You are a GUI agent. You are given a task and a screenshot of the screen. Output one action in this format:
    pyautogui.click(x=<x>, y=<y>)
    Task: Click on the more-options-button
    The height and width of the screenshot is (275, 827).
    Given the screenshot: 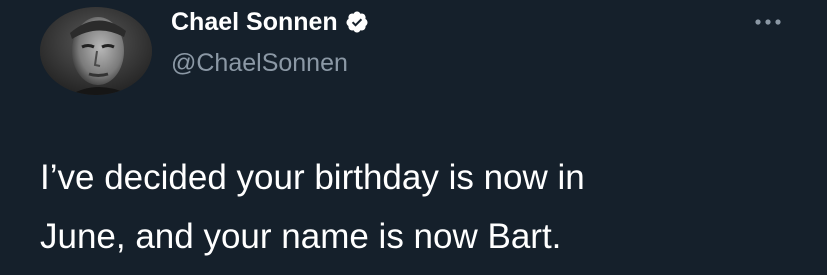 What is the action you would take?
    pyautogui.click(x=768, y=22)
    